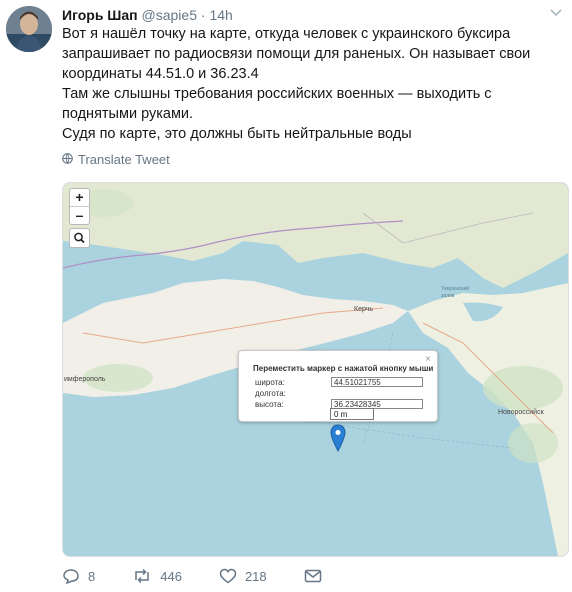  Describe the element at coordinates (455, 292) in the screenshot. I see `place-label-temryuk: Темрюкский залив` at that location.